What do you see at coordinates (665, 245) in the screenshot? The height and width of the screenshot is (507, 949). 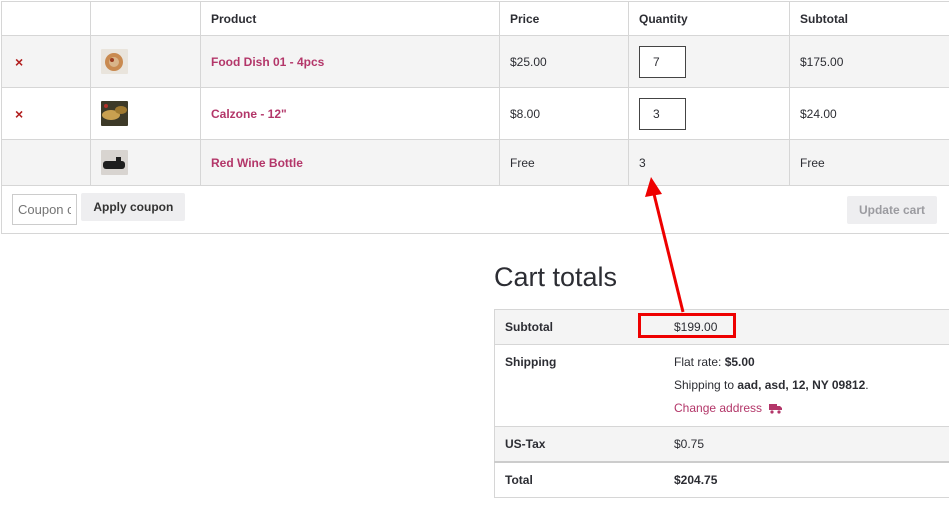 I see `annotation-arrow` at bounding box center [665, 245].